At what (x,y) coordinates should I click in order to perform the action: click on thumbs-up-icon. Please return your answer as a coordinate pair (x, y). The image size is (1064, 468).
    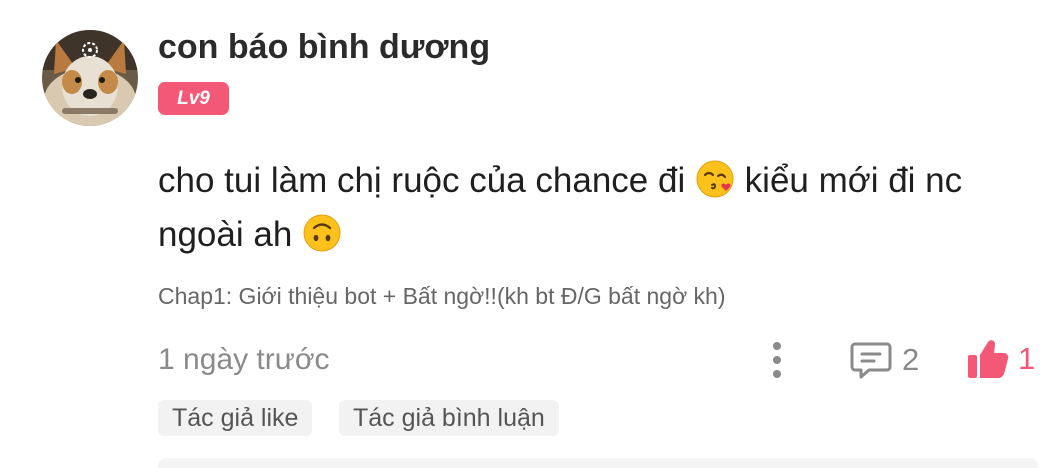
    Looking at the image, I should click on (988, 359).